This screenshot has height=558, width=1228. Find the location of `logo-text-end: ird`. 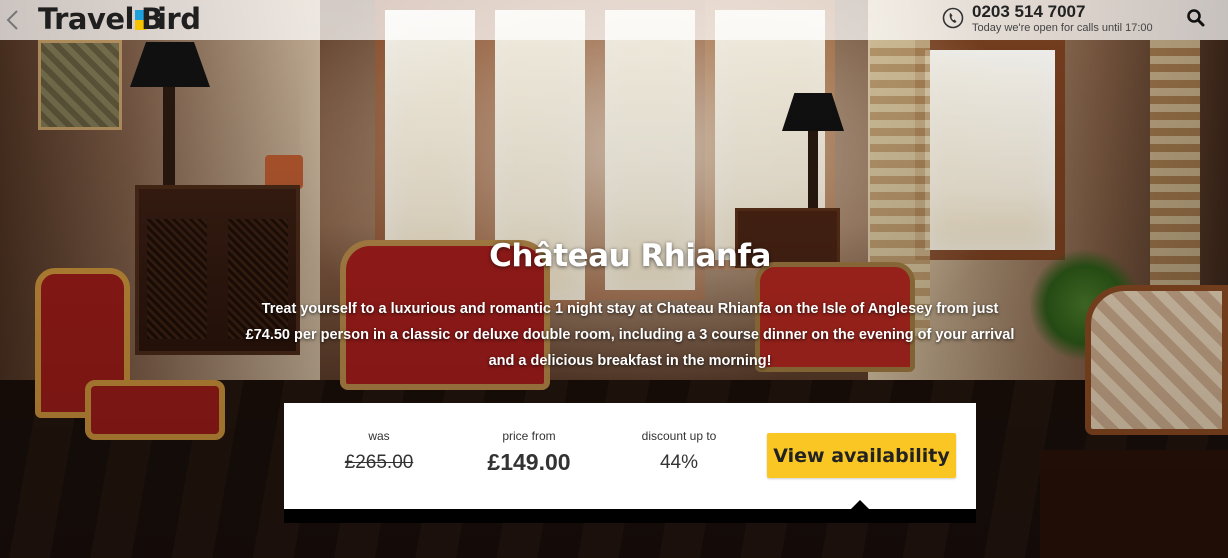

logo-text-end: ird is located at coordinates (178, 19).